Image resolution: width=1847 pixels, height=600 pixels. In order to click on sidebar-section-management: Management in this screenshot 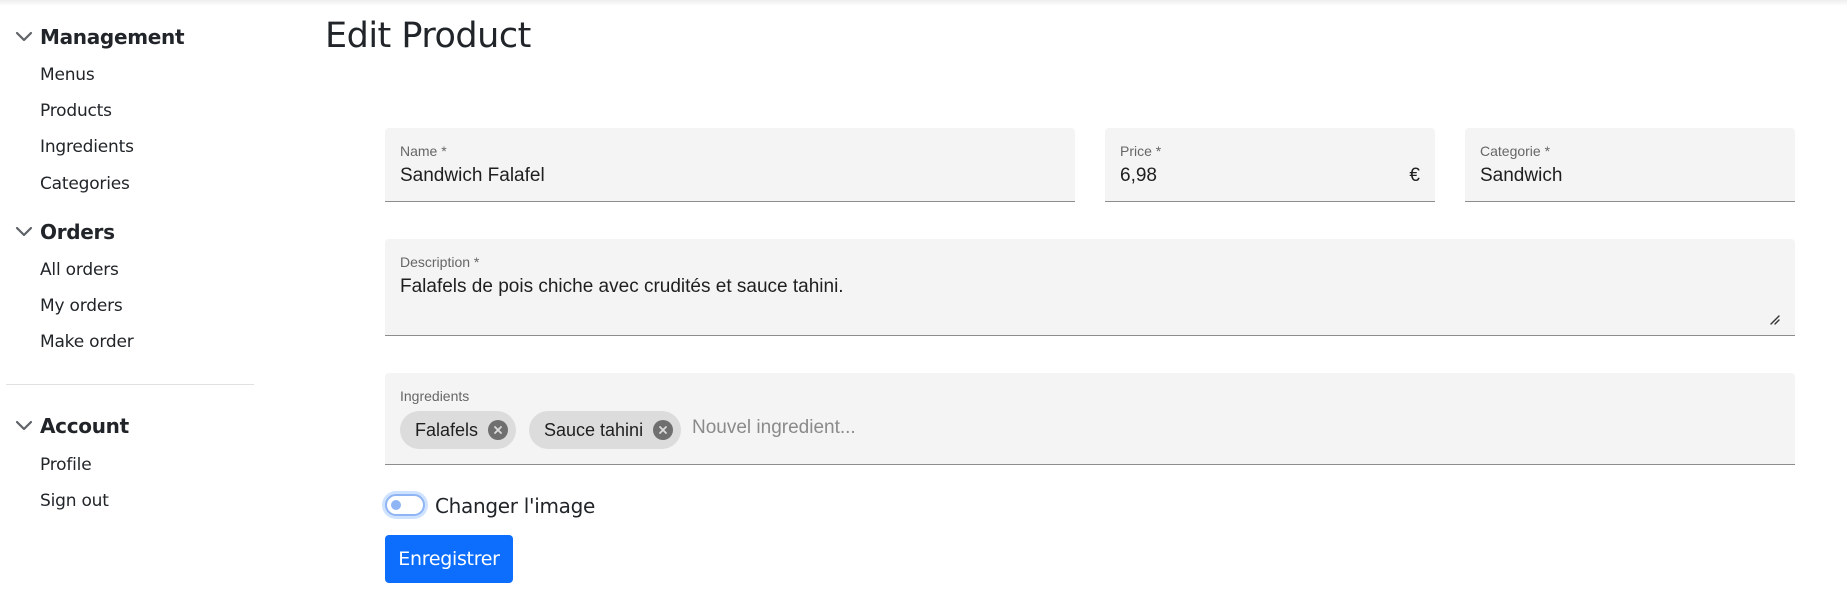, I will do `click(99, 37)`.